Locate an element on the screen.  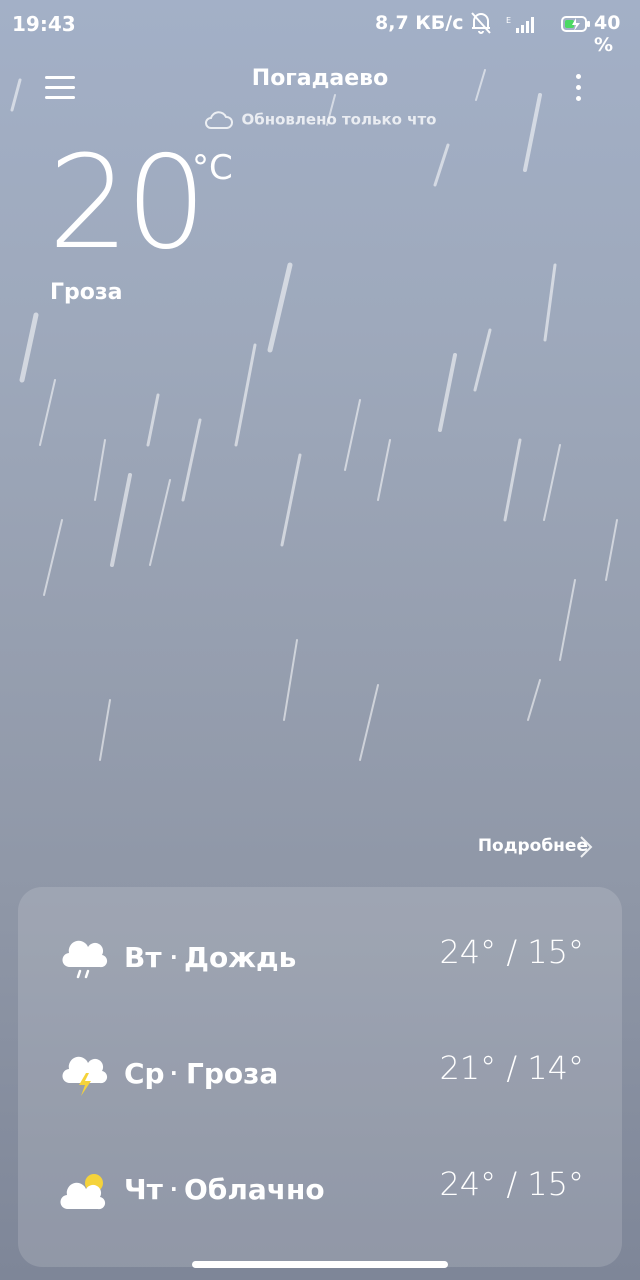
partly-cloudy-icon is located at coordinates (83, 1192).